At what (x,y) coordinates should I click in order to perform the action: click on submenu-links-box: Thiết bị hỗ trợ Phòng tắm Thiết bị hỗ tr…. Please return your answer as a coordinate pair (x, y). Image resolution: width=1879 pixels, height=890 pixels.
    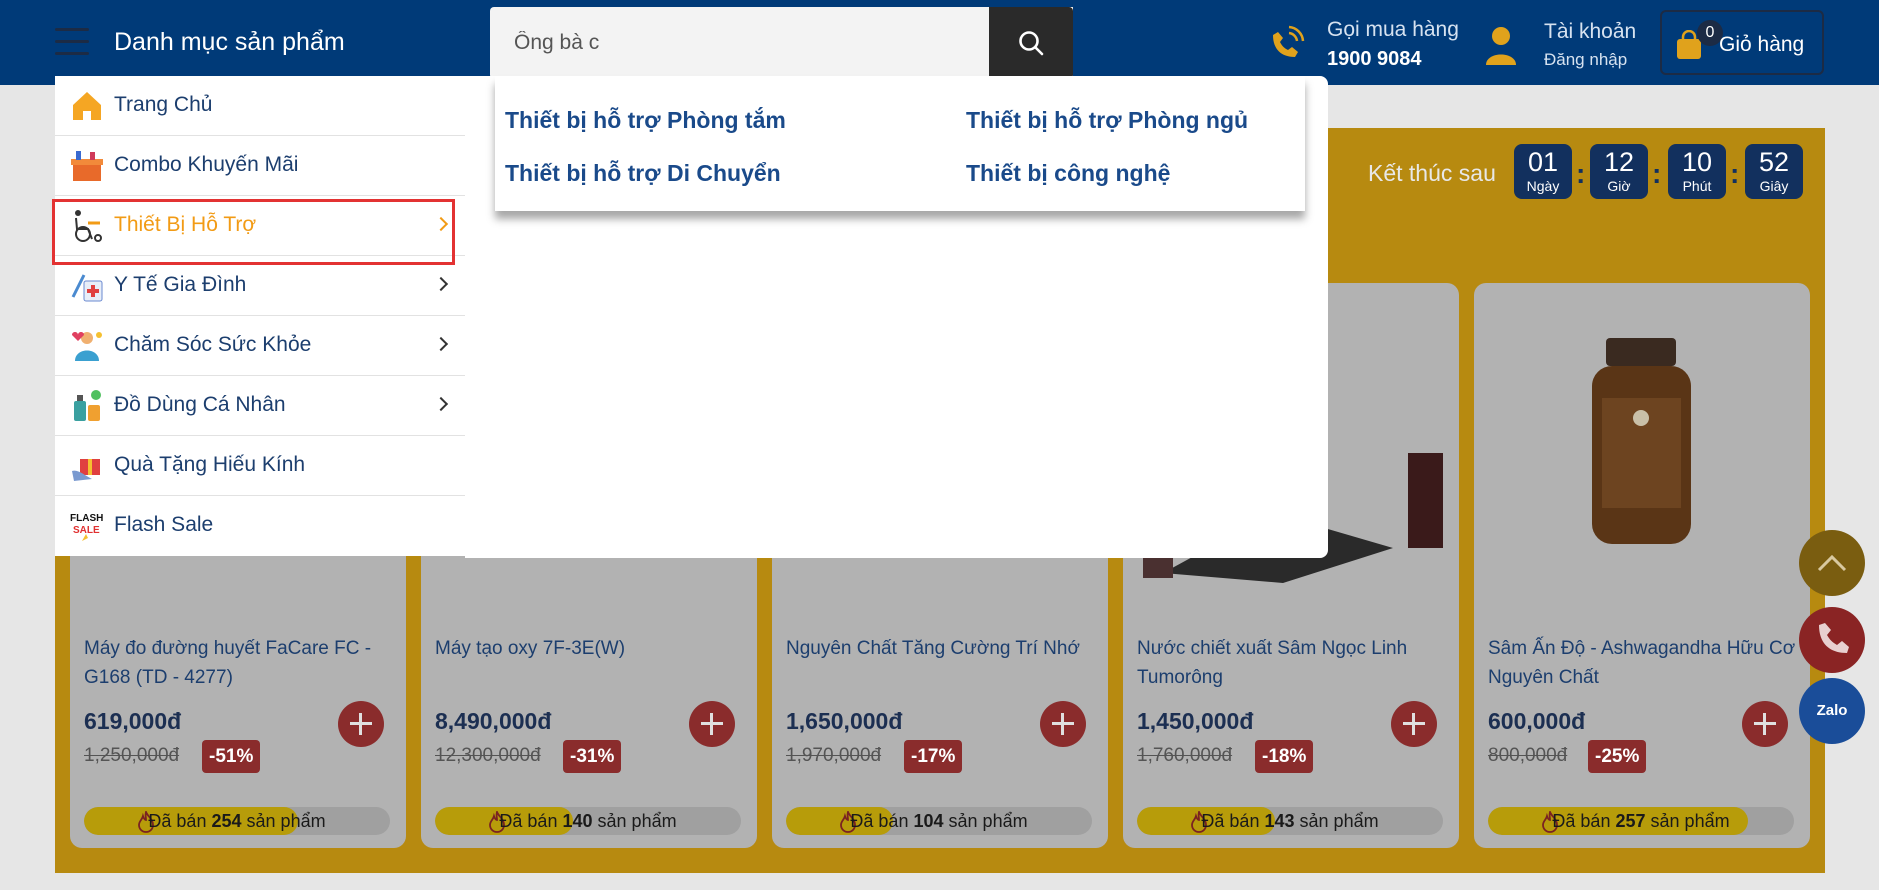
    Looking at the image, I should click on (900, 143).